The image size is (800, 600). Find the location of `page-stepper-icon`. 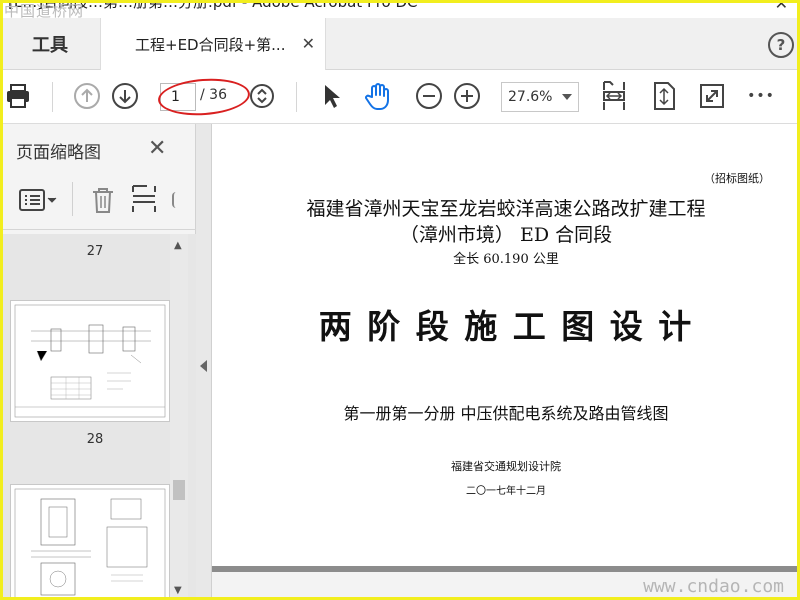

page-stepper-icon is located at coordinates (262, 96).